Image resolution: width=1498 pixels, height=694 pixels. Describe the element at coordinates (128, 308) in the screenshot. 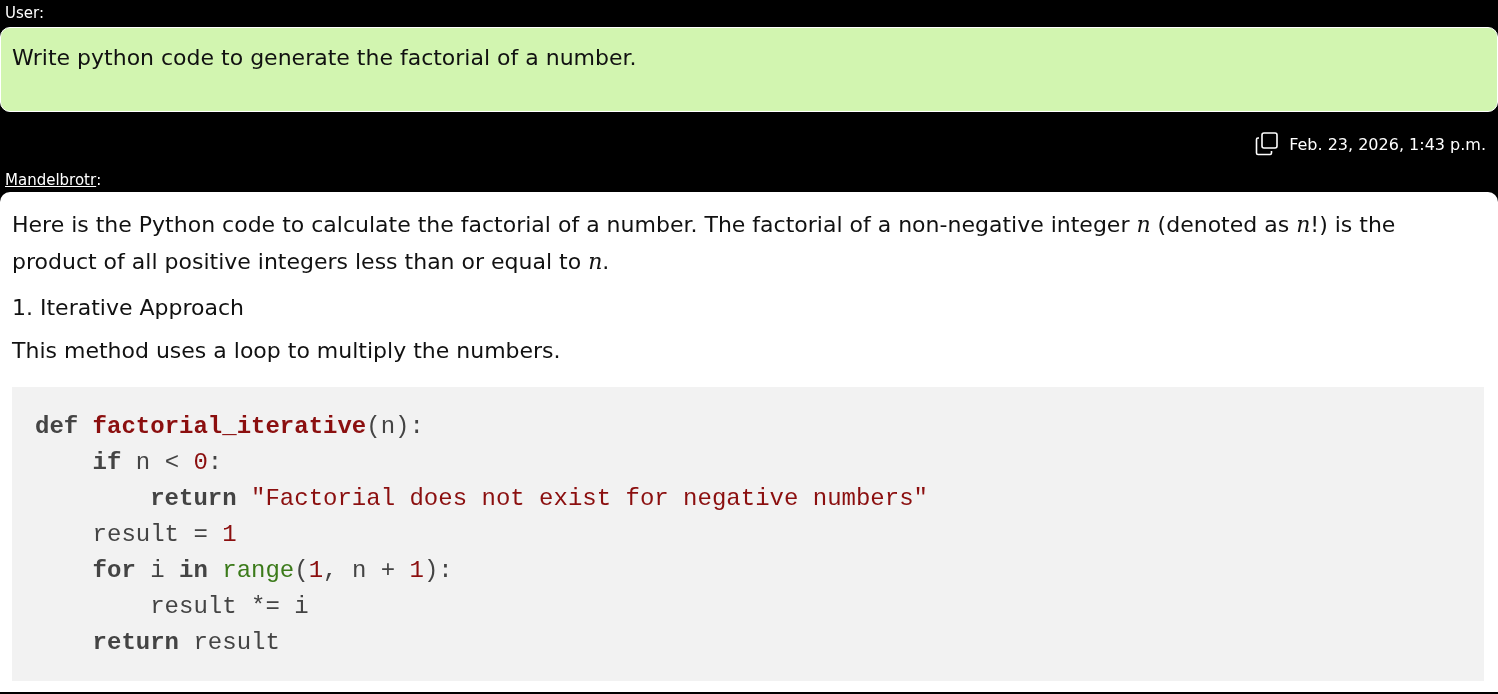

I see `section-heading: 1. Iterative Approach` at that location.